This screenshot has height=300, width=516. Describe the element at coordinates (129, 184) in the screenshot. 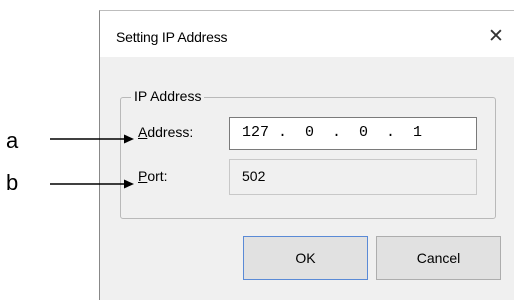

I see `arrow-b-head` at that location.